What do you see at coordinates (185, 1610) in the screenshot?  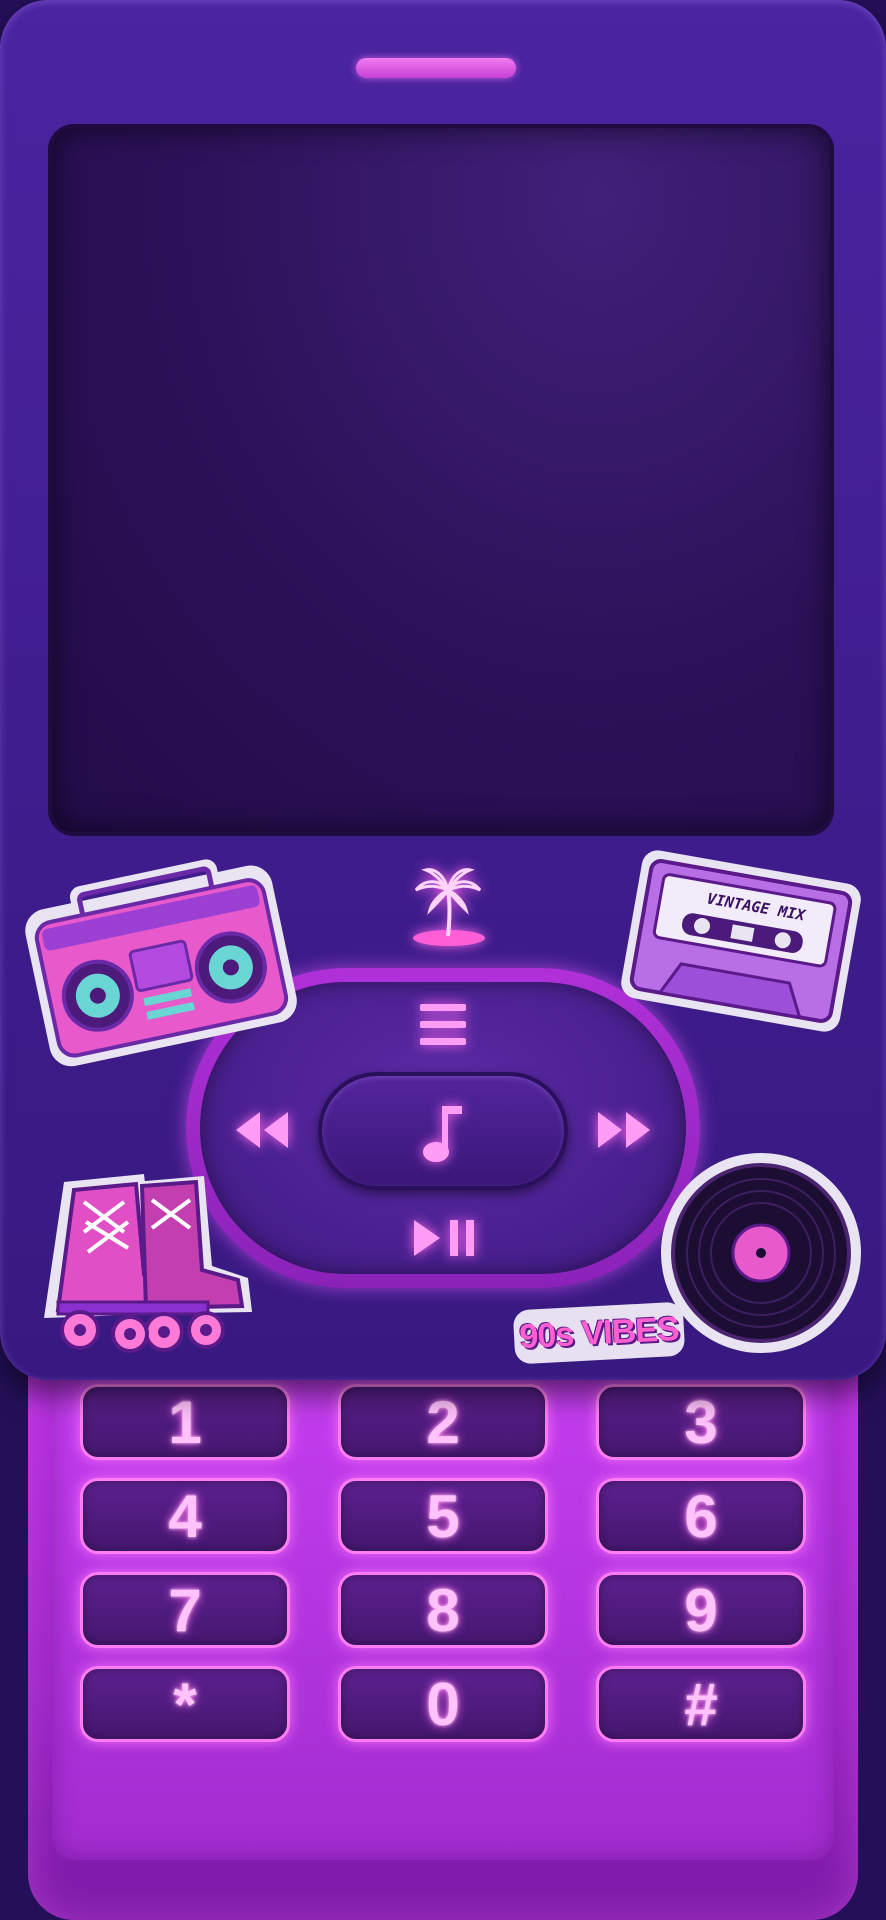 I see `key-7: 7` at bounding box center [185, 1610].